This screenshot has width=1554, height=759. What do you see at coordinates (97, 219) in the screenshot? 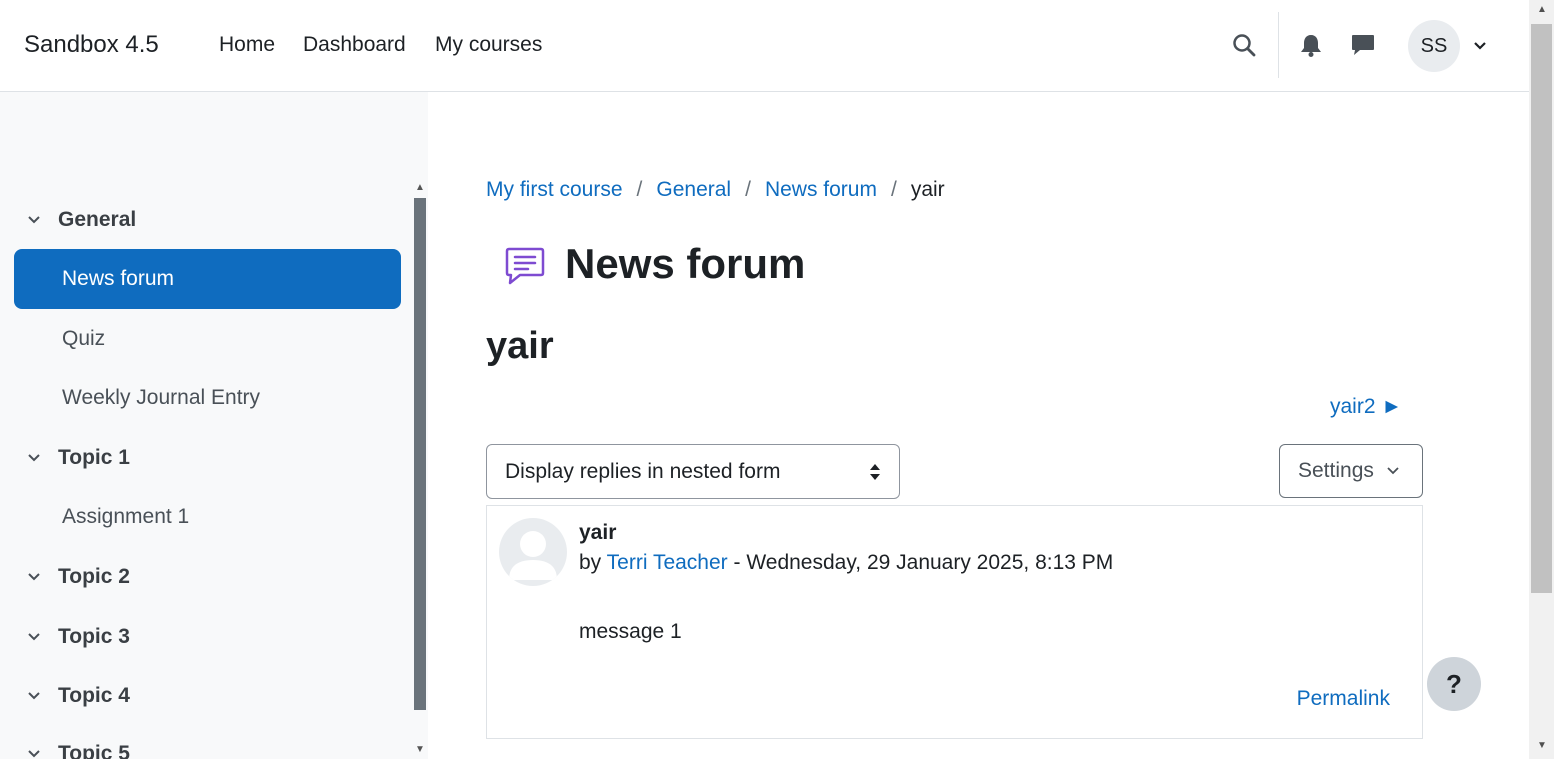
I see `section-label: General` at bounding box center [97, 219].